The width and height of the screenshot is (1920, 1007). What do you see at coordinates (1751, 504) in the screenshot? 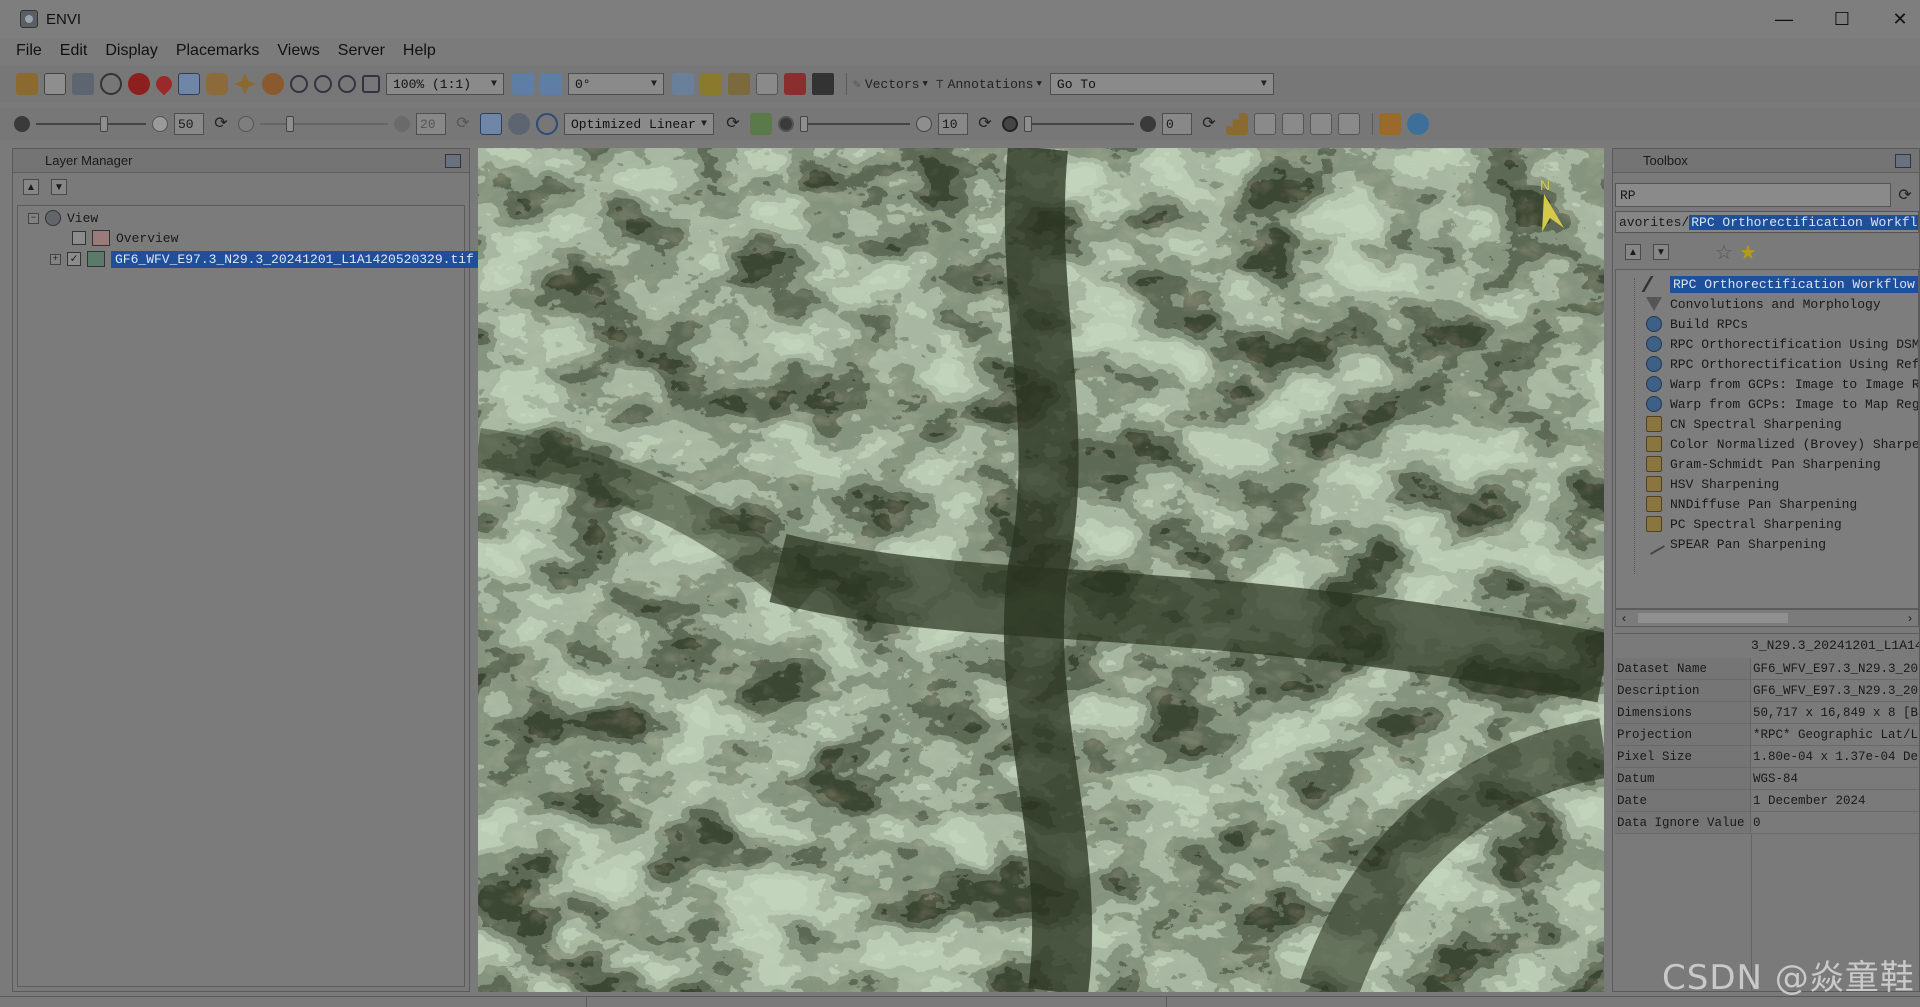
I see `tool-item: NNDiffuse Pan Sharpening` at bounding box center [1751, 504].